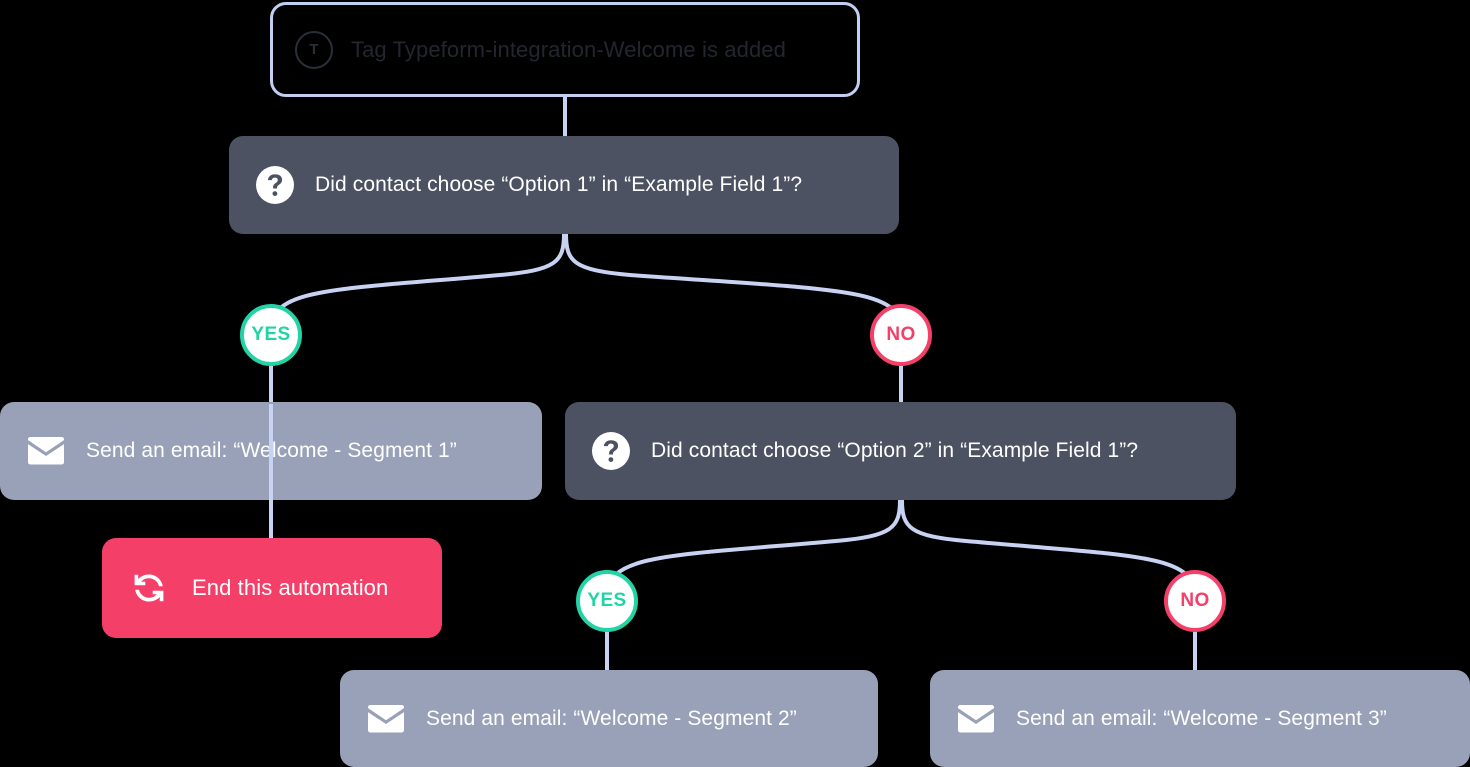 Image resolution: width=1470 pixels, height=767 pixels. Describe the element at coordinates (753, 548) in the screenshot. I see `connector-condition2-to-yes` at that location.